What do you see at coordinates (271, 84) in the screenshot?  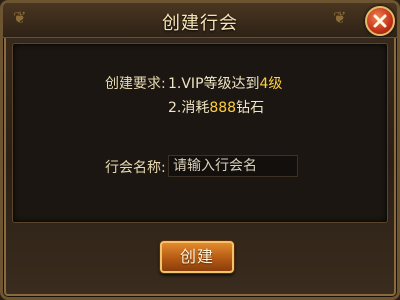 I see `requirement-vip-value: 4级` at bounding box center [271, 84].